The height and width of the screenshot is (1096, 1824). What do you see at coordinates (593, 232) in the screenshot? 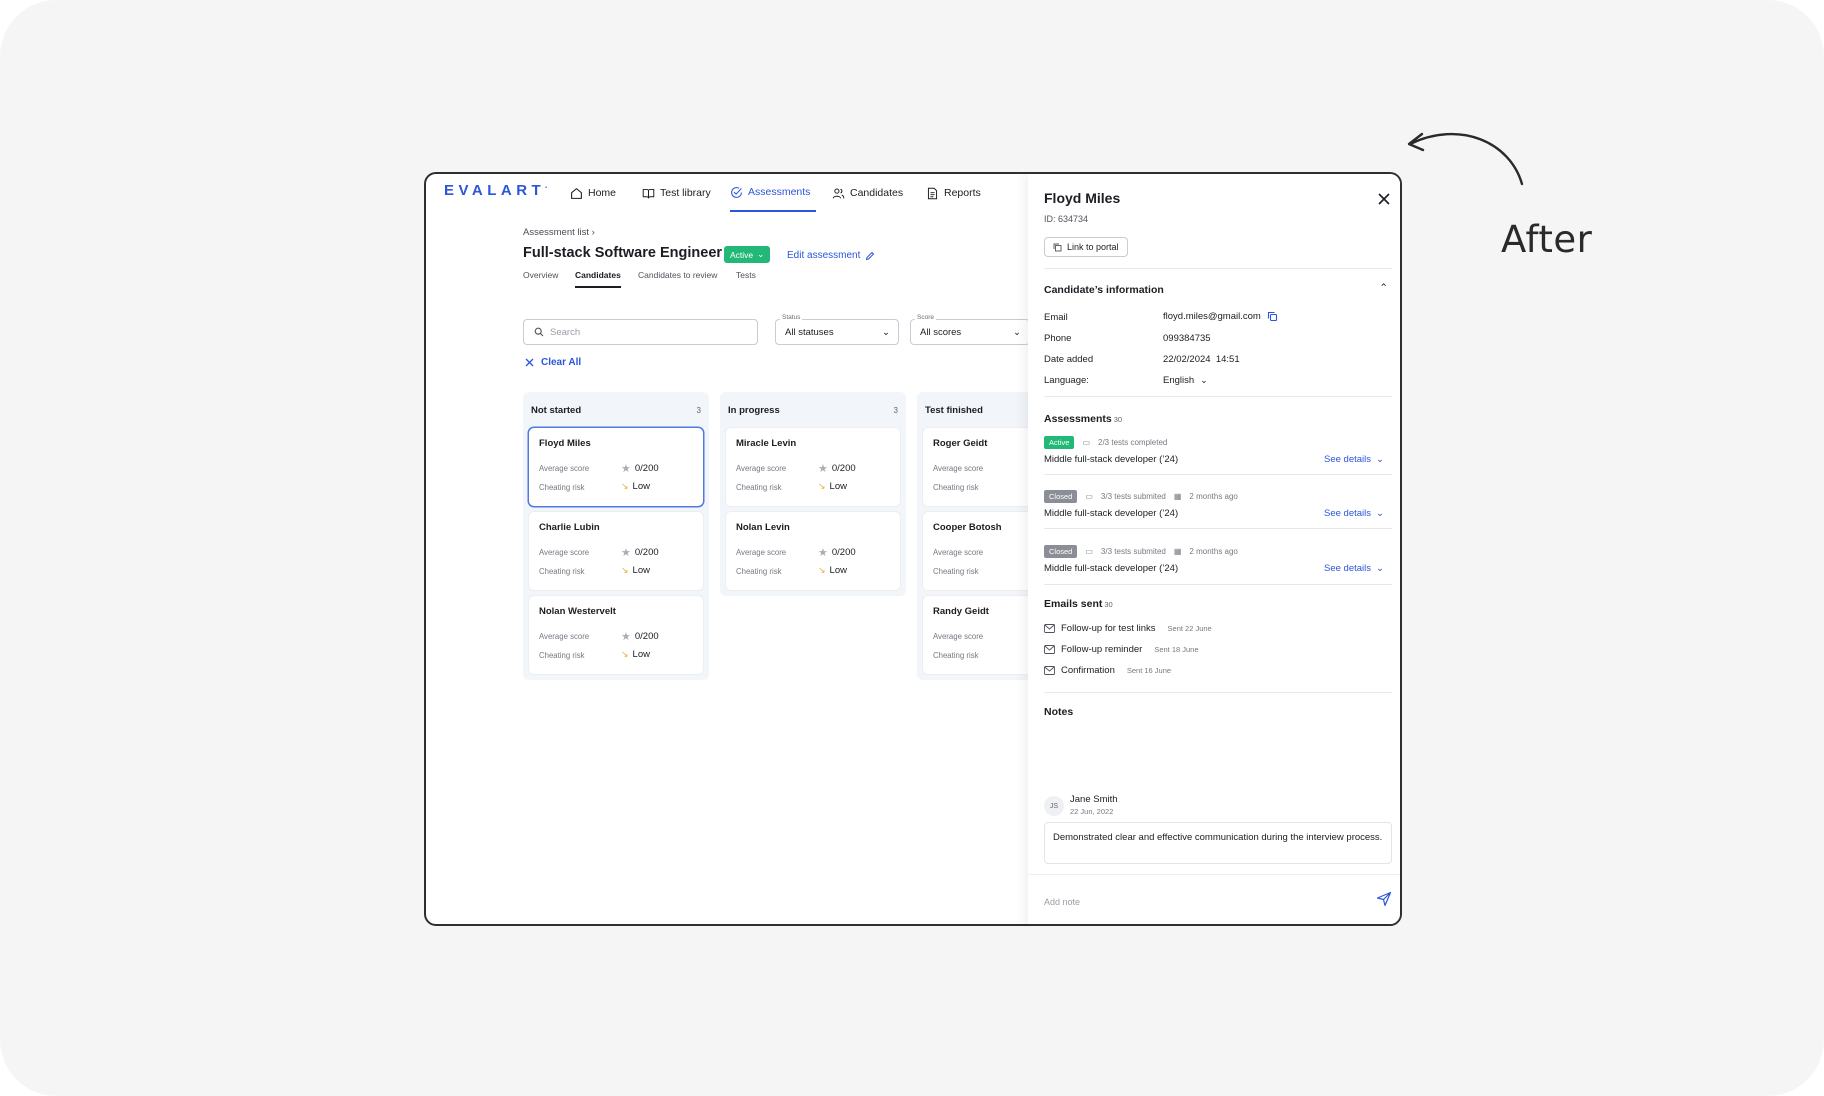
I see `chevron-right-icon: ›` at bounding box center [593, 232].